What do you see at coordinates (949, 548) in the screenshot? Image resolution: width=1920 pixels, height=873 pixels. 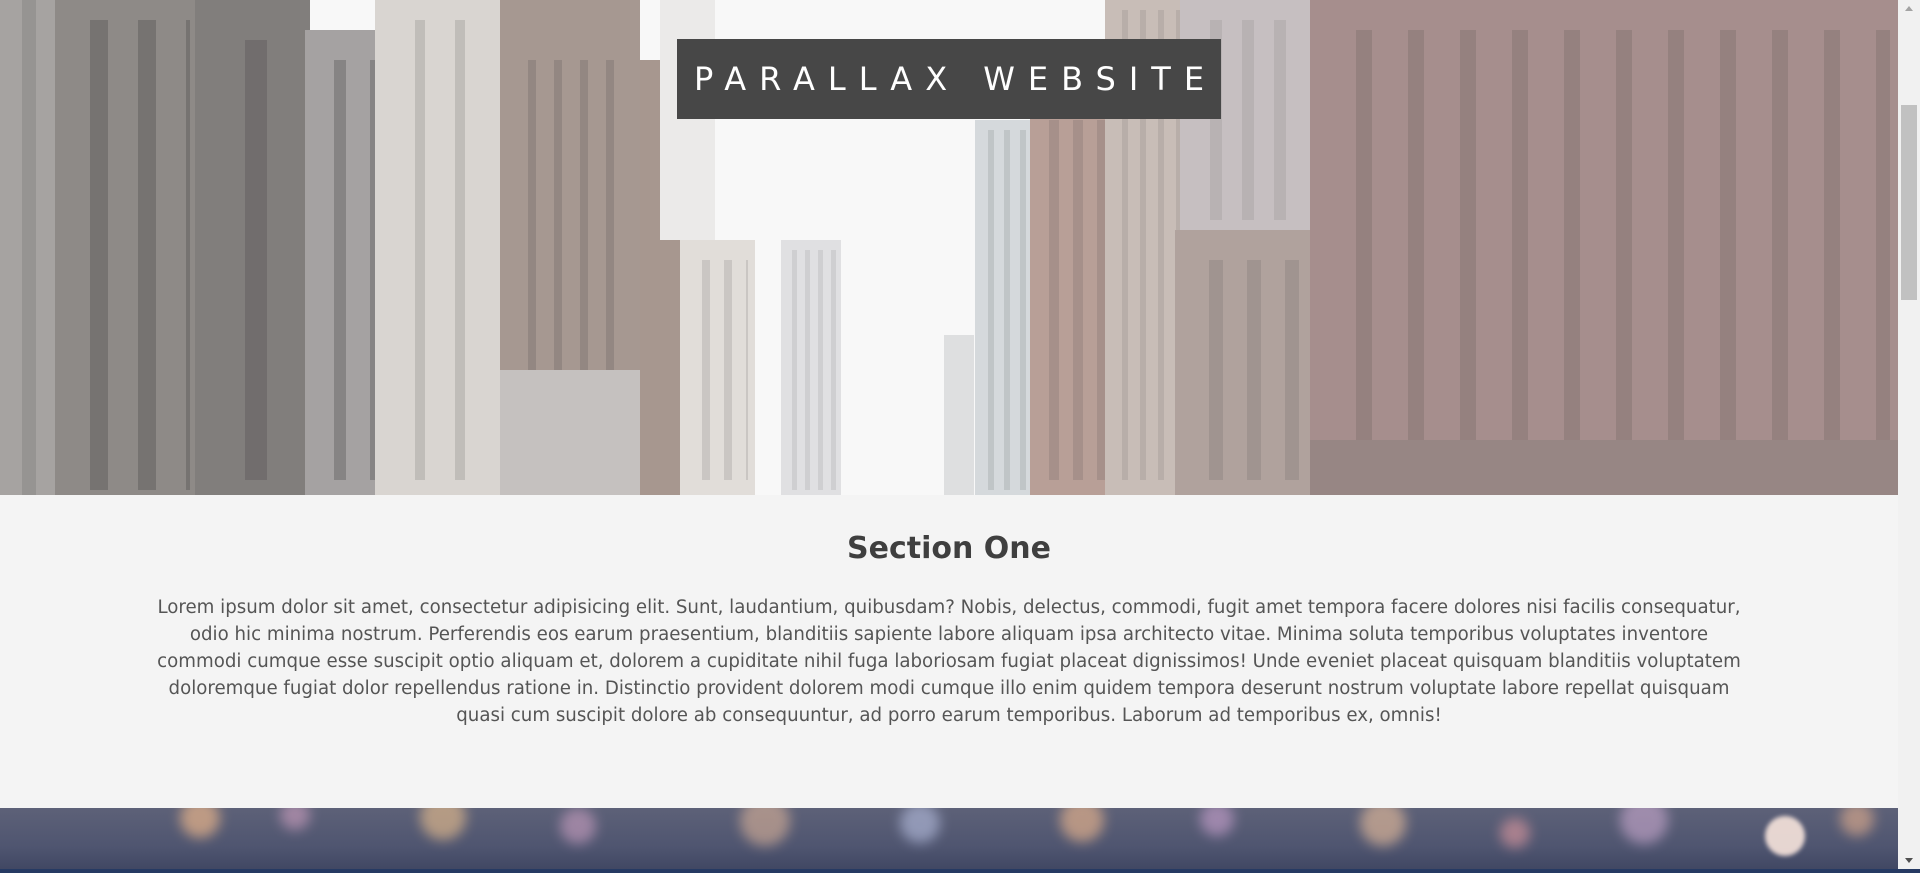 I see `section-heading: Section One` at bounding box center [949, 548].